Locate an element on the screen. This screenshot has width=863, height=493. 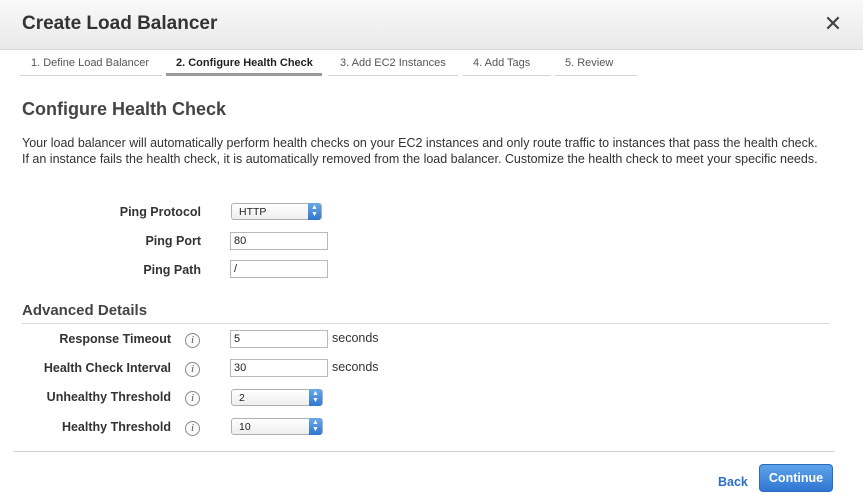
health-check-interval-input: 30 is located at coordinates (279, 368).